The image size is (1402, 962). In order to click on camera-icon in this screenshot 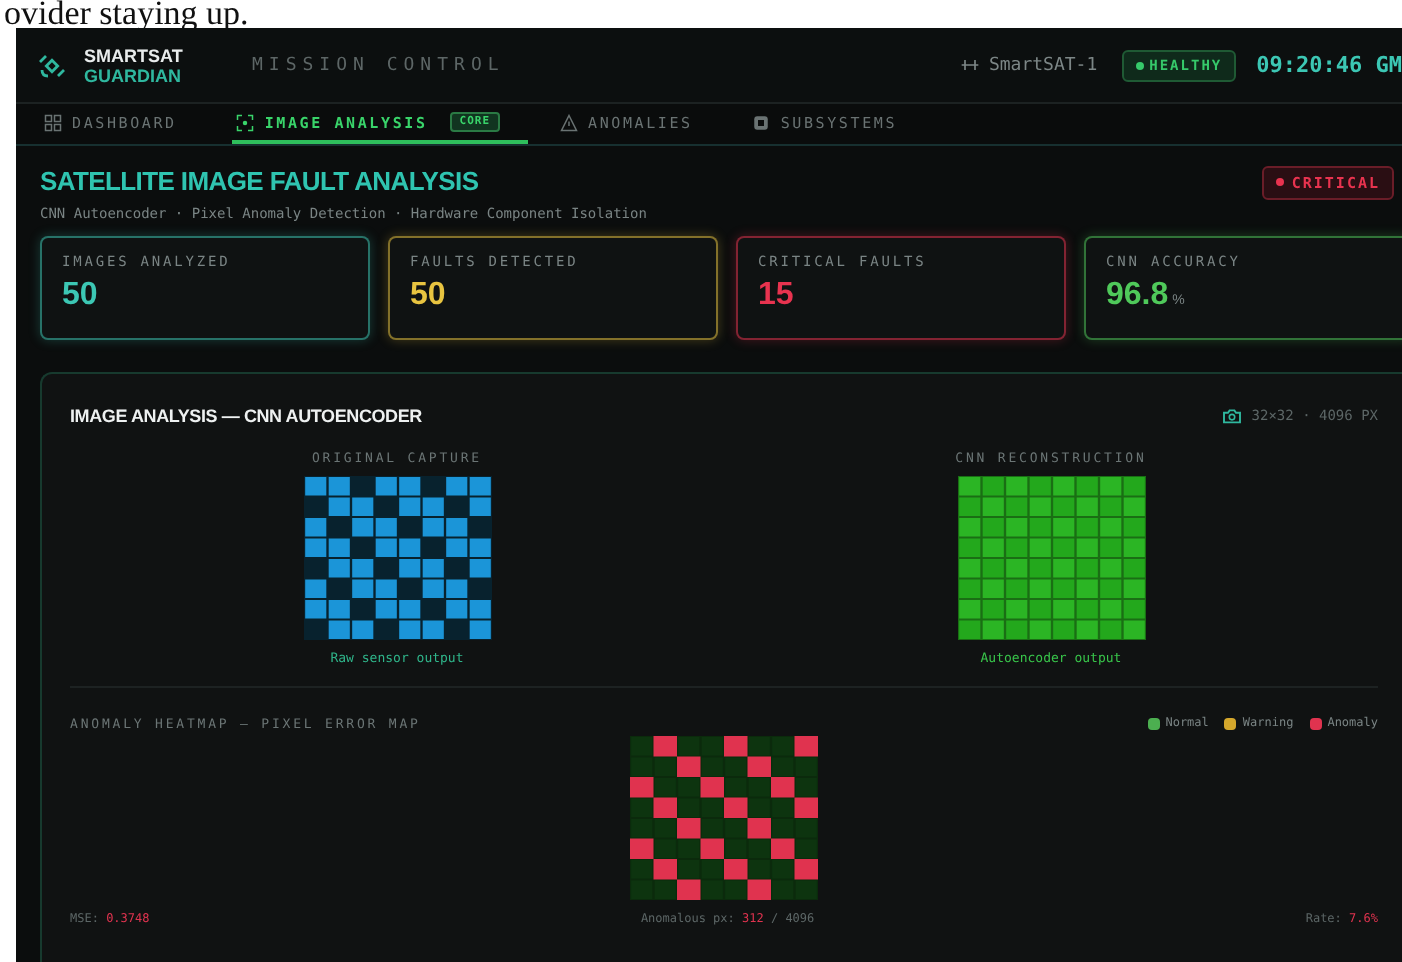, I will do `click(1231, 415)`.